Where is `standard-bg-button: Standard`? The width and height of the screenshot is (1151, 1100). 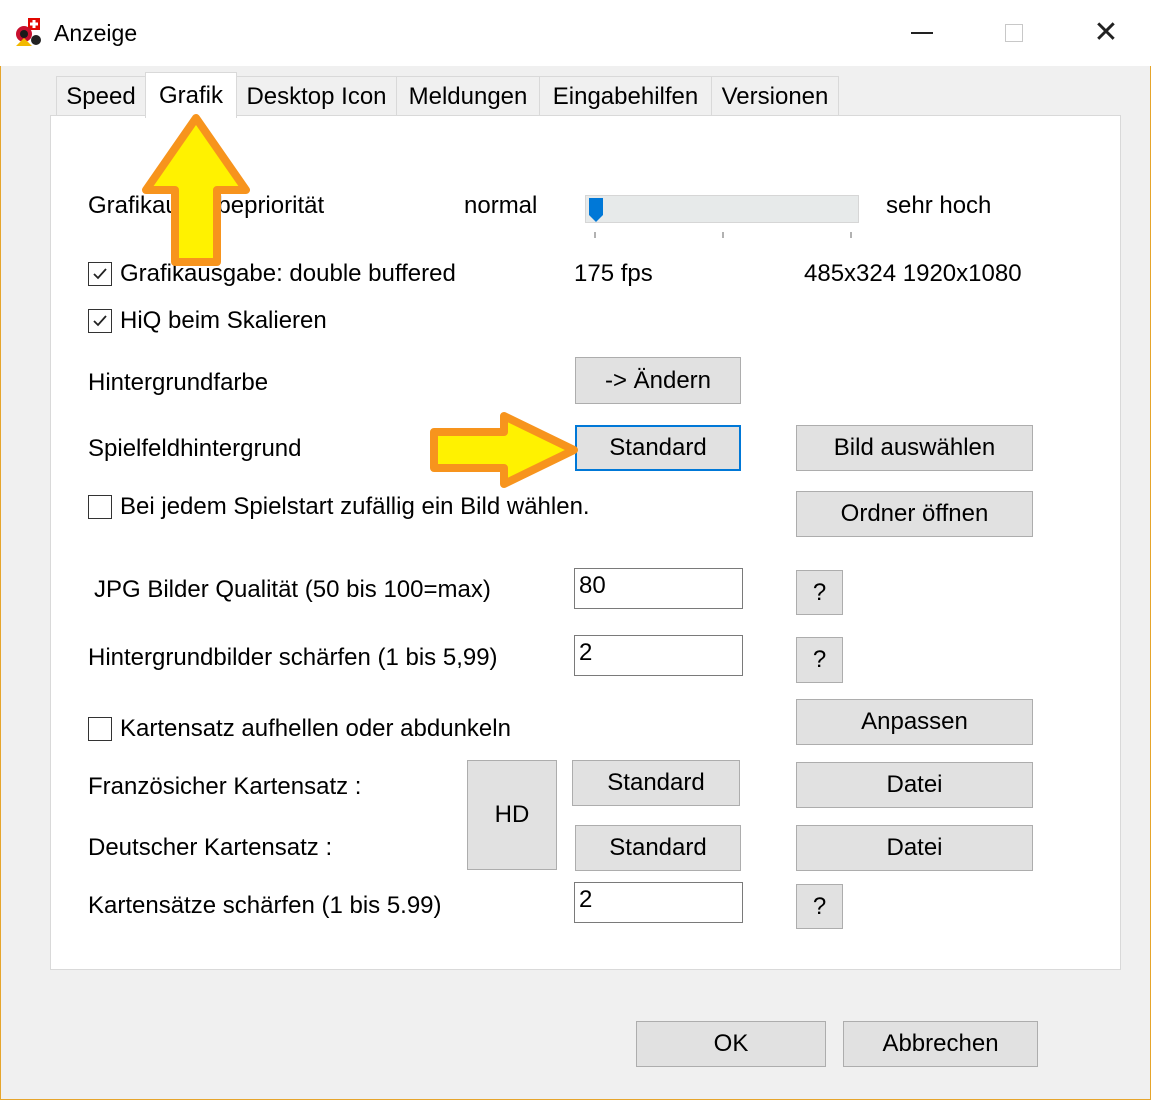 standard-bg-button: Standard is located at coordinates (658, 448).